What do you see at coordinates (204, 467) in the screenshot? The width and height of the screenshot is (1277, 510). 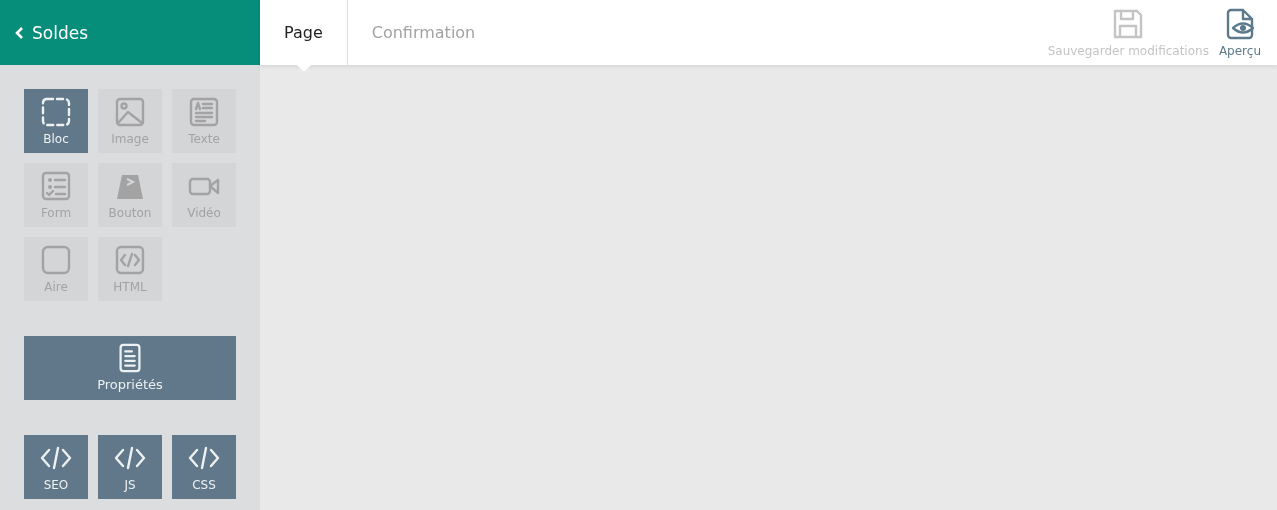 I see `code-button: CSS` at bounding box center [204, 467].